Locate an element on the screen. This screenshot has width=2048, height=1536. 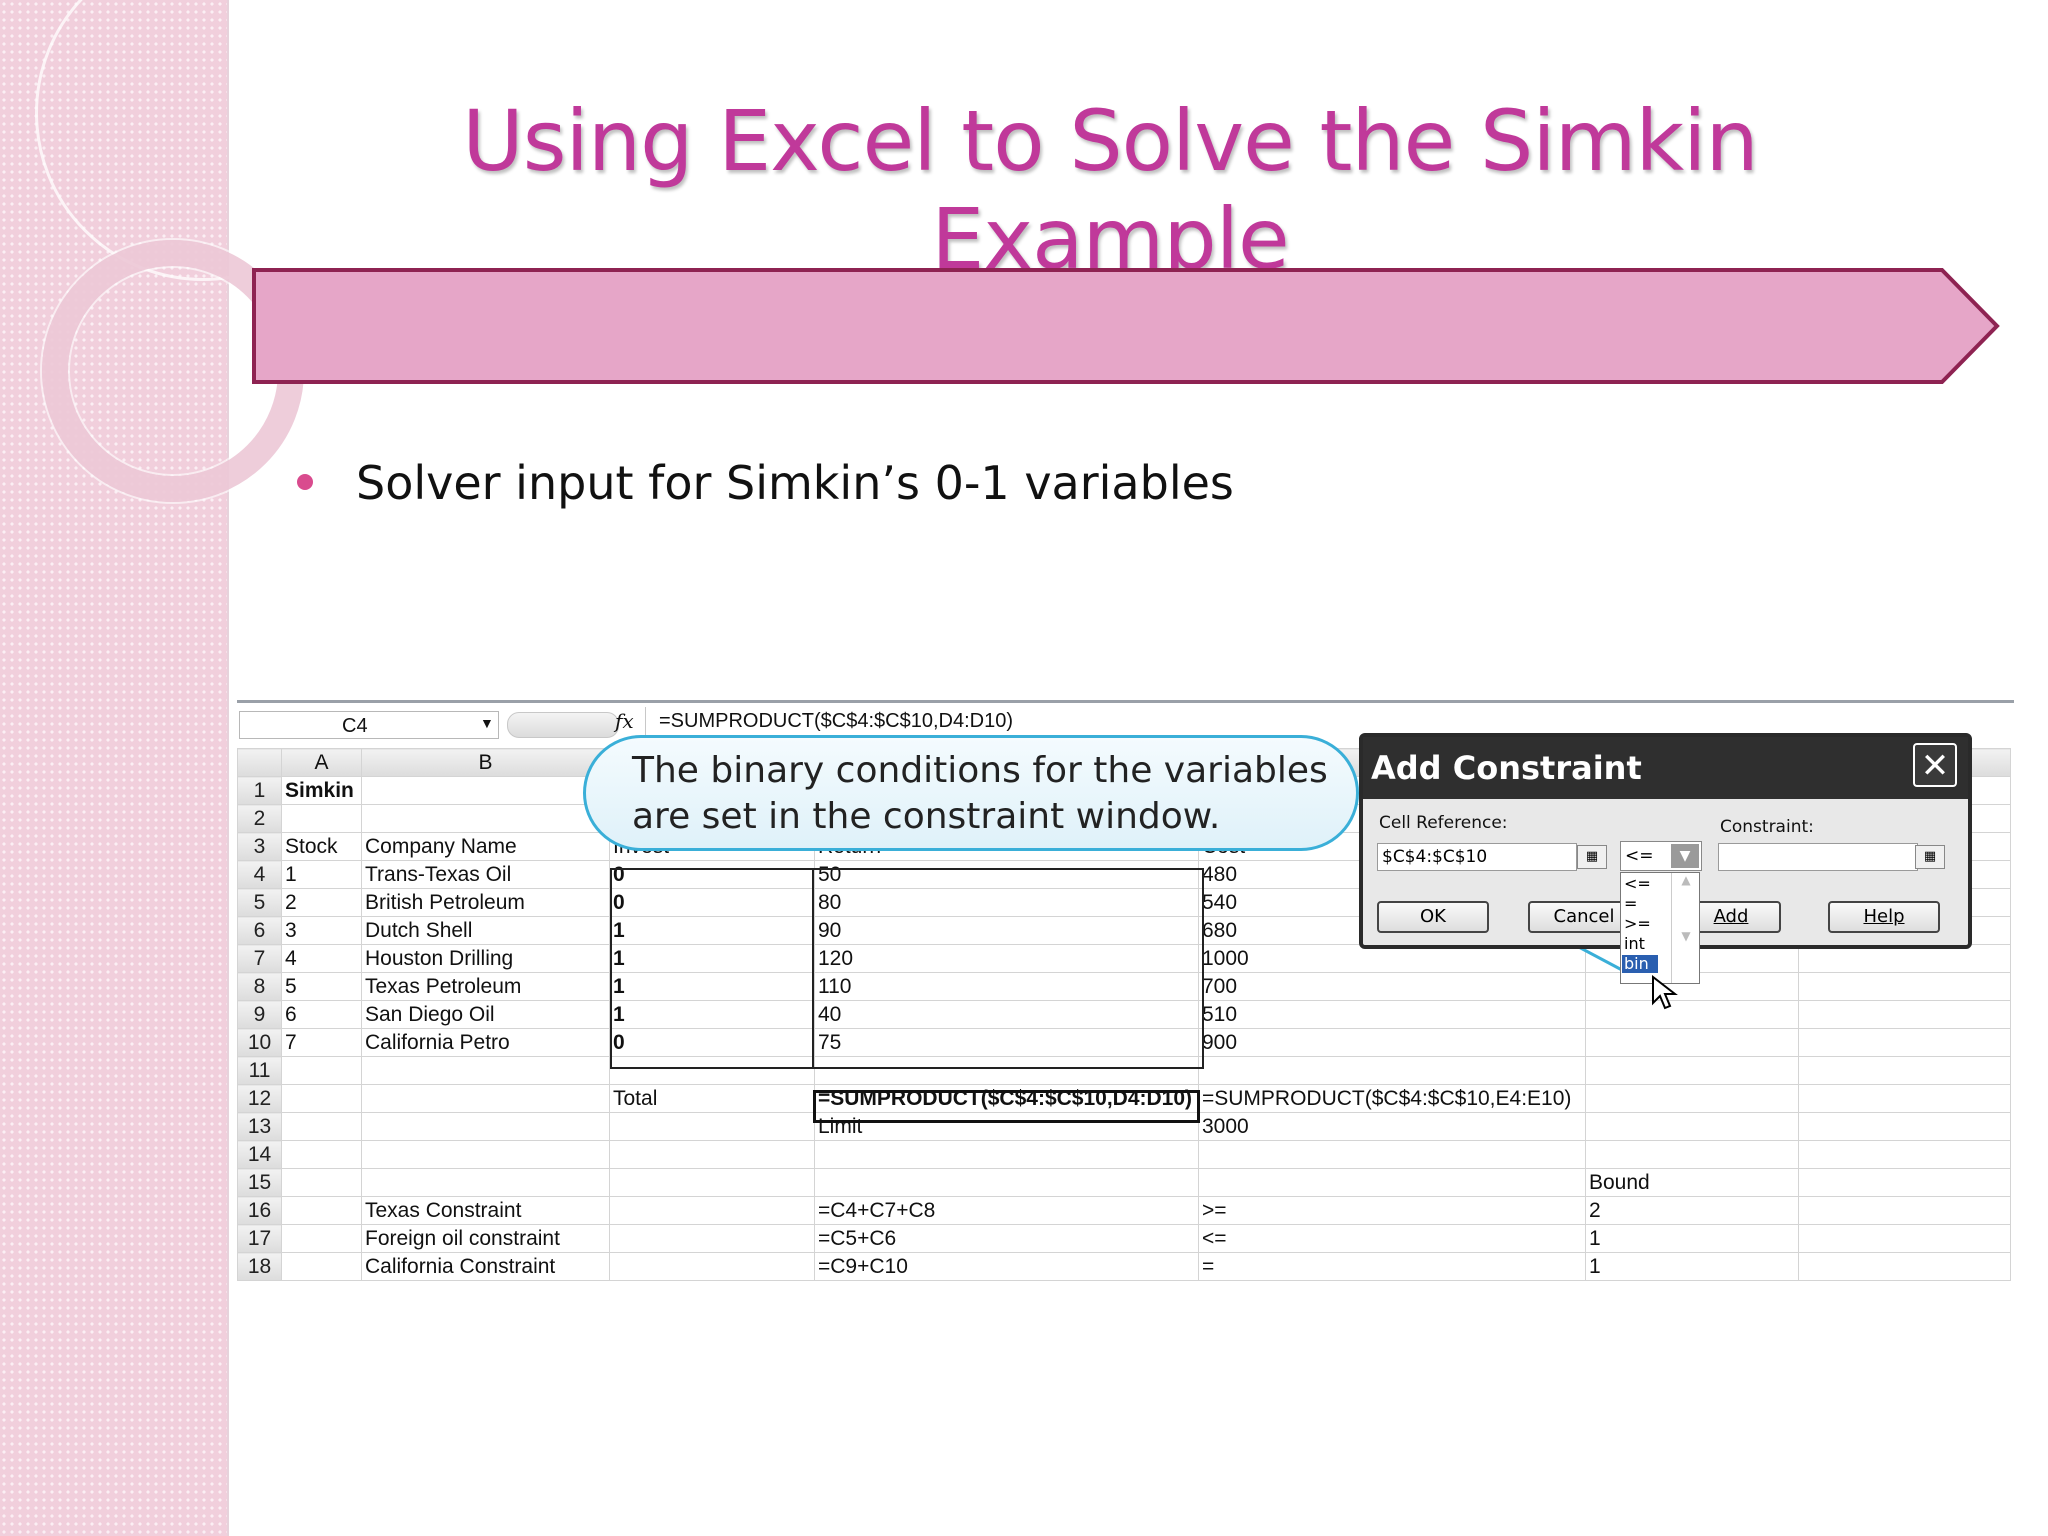
row-header: 2 is located at coordinates (259, 818).